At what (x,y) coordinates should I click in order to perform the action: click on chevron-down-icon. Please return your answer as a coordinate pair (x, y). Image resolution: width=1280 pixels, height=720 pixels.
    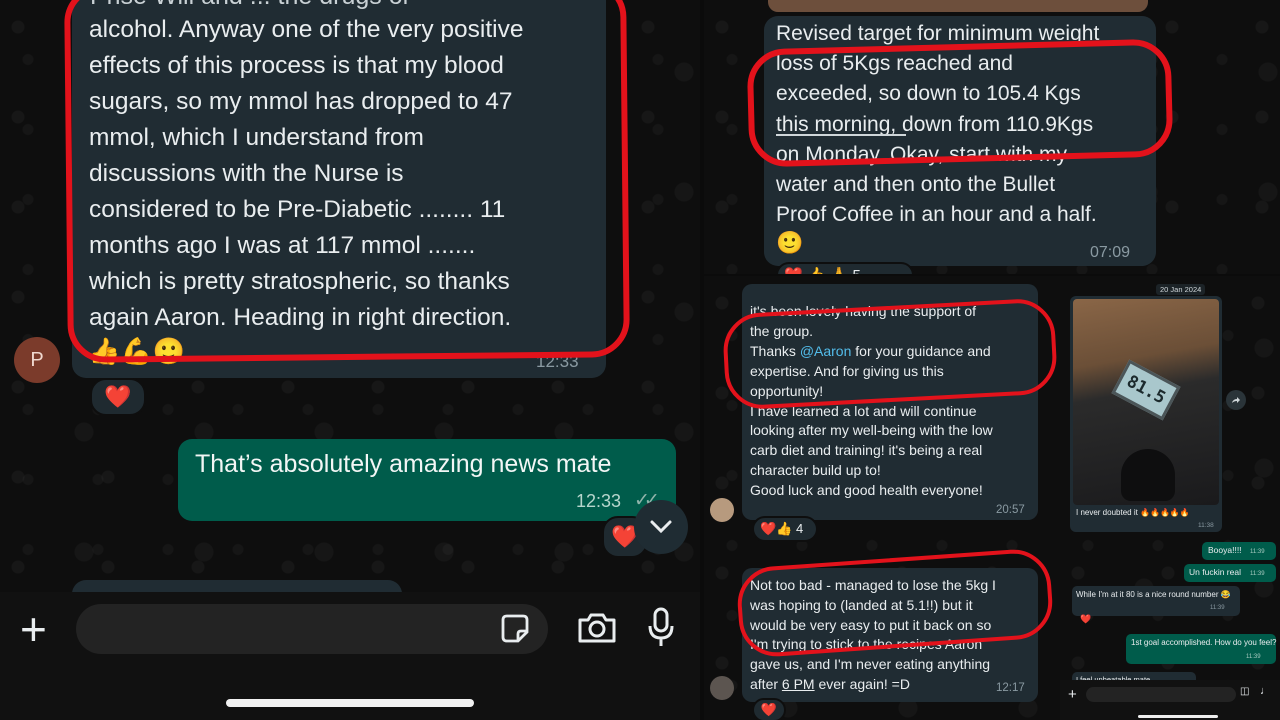
    Looking at the image, I should click on (661, 527).